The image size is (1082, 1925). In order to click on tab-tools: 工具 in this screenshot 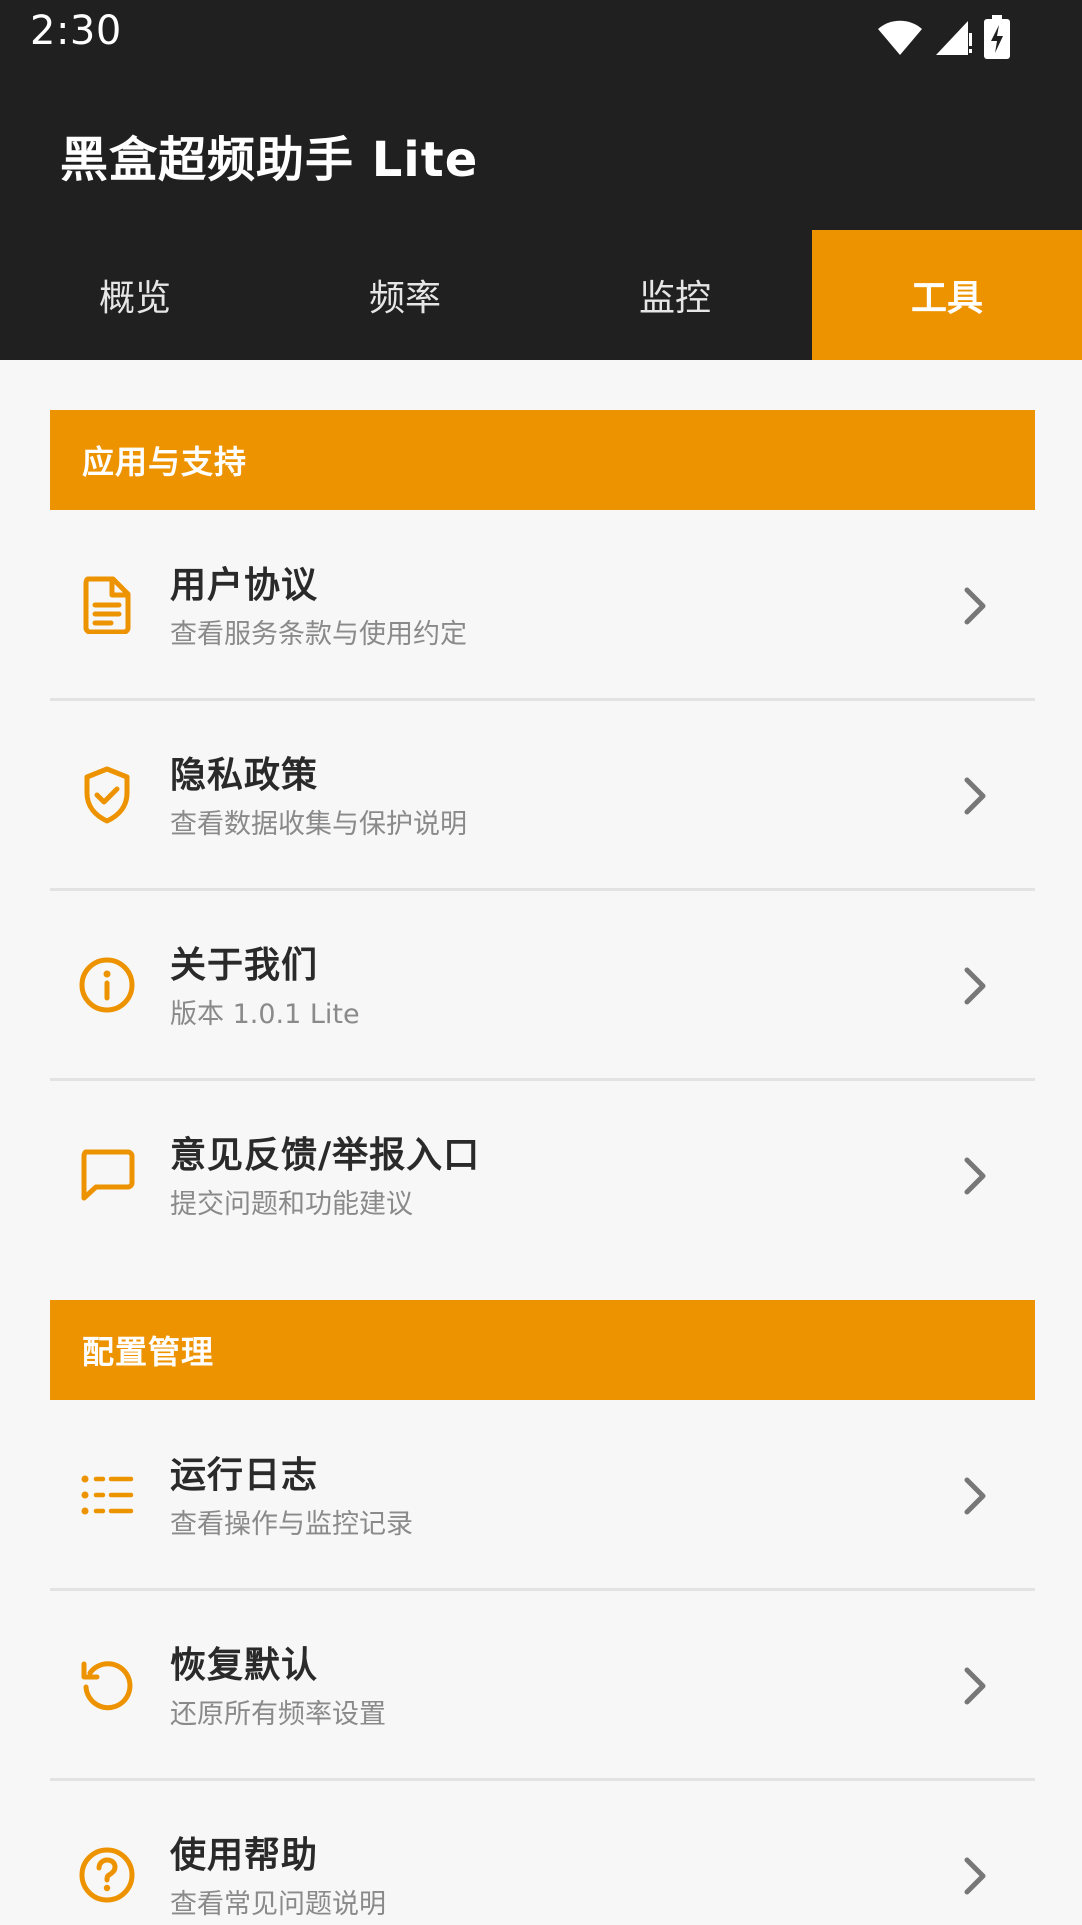, I will do `click(947, 295)`.